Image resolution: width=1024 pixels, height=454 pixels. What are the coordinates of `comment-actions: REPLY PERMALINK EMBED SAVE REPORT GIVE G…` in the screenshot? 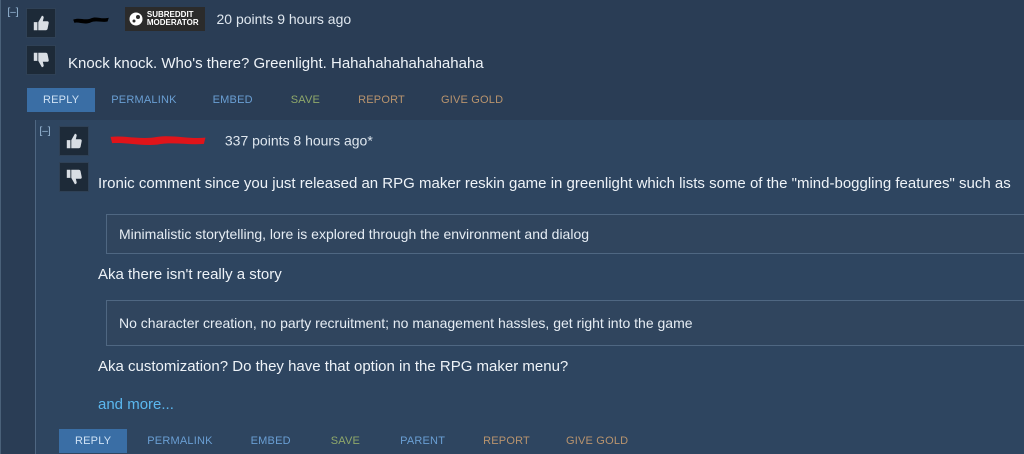 It's located at (273, 100).